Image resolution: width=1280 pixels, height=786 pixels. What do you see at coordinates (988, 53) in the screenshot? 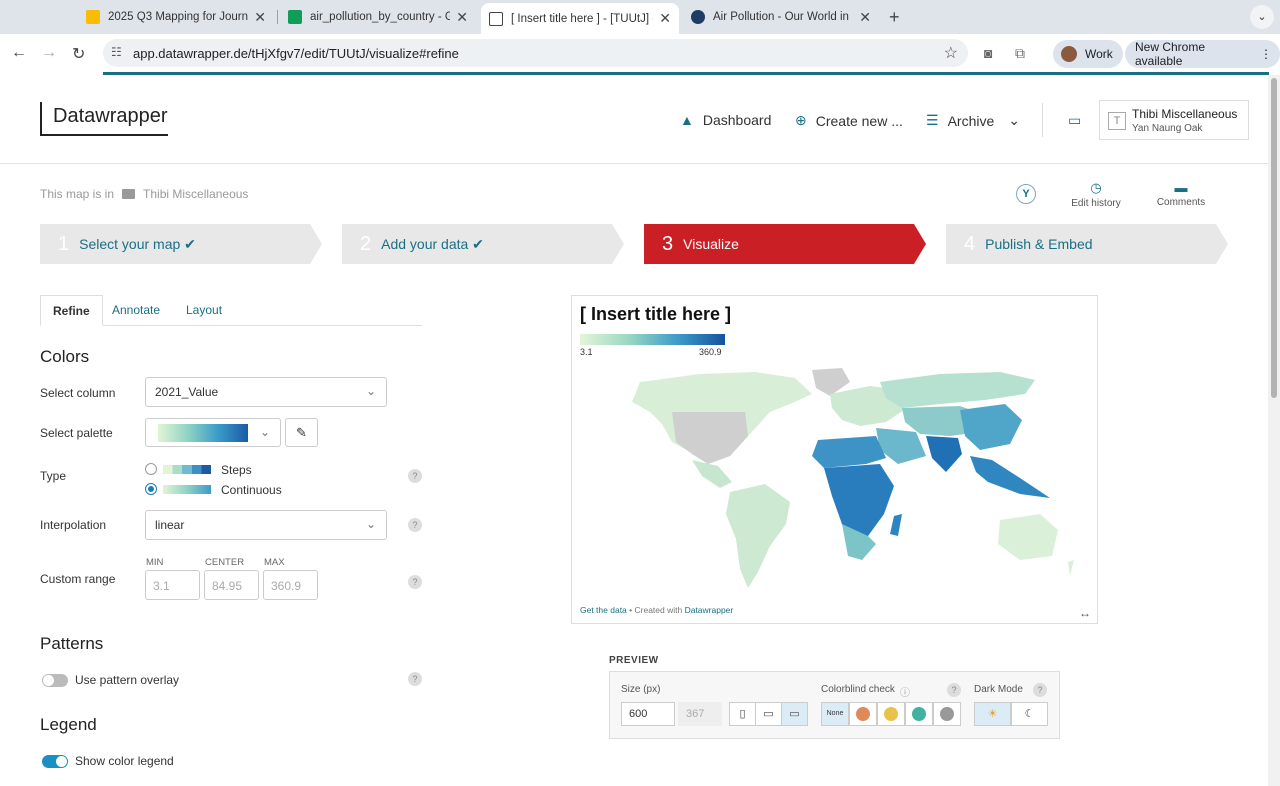
I see `camera-icon: ◙` at bounding box center [988, 53].